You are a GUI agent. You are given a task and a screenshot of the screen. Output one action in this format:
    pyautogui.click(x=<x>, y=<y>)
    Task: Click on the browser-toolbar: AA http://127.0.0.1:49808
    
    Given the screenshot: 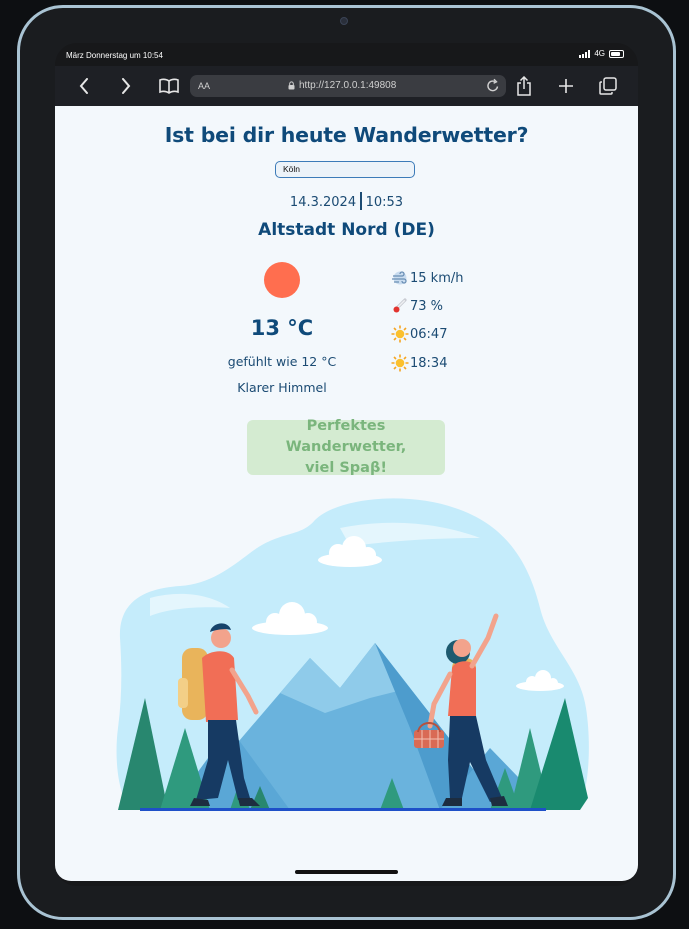 What is the action you would take?
    pyautogui.click(x=346, y=86)
    